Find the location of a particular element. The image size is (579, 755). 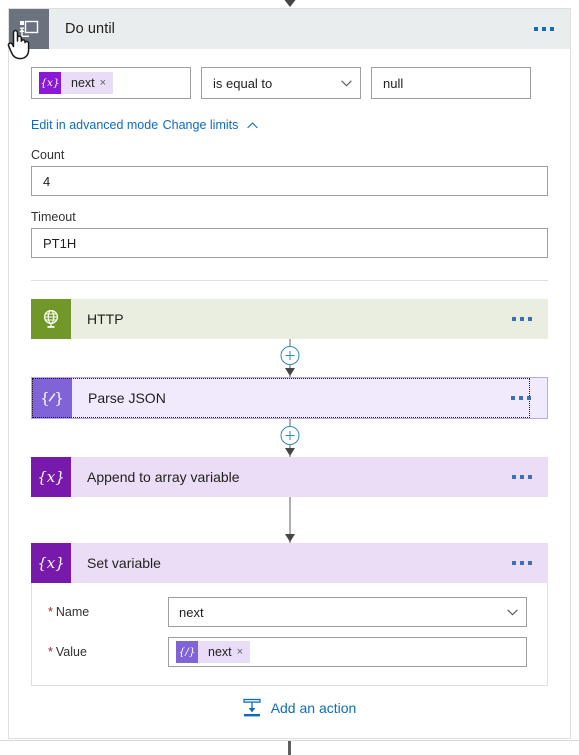

set-variable-value-row: * Value {/} next × is located at coordinates (287, 652).